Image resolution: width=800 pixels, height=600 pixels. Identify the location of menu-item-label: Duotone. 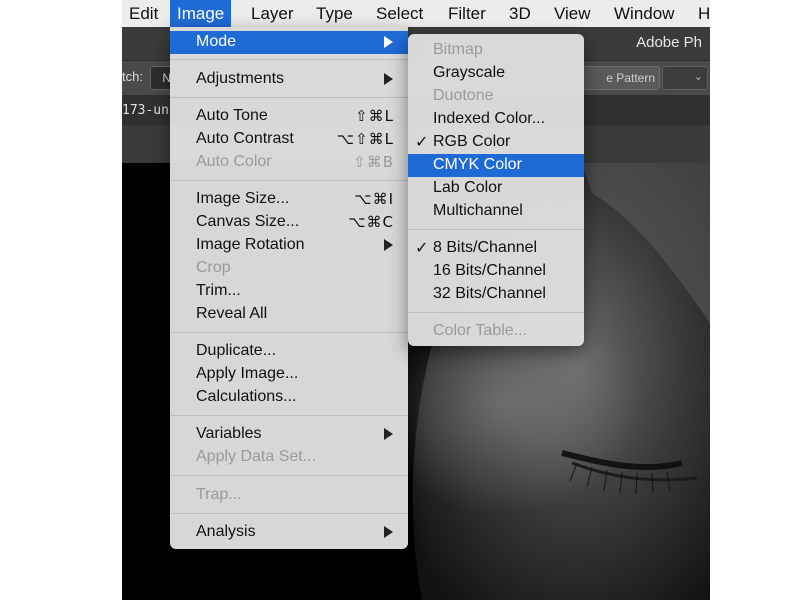
(463, 95).